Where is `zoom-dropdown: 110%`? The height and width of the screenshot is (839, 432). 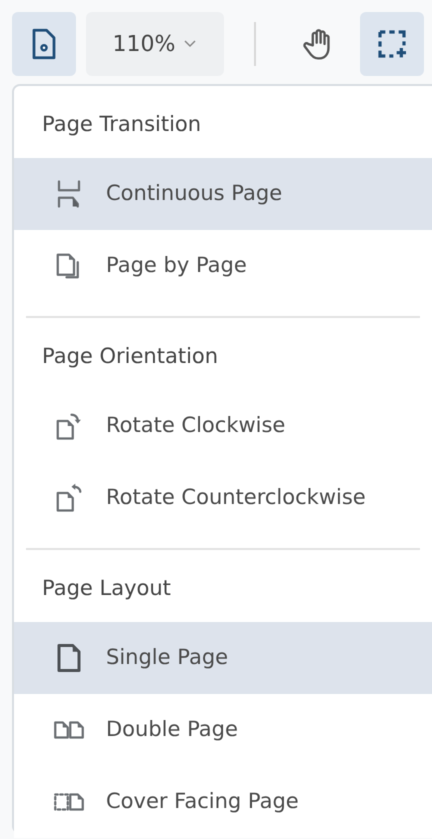 zoom-dropdown: 110% is located at coordinates (155, 44).